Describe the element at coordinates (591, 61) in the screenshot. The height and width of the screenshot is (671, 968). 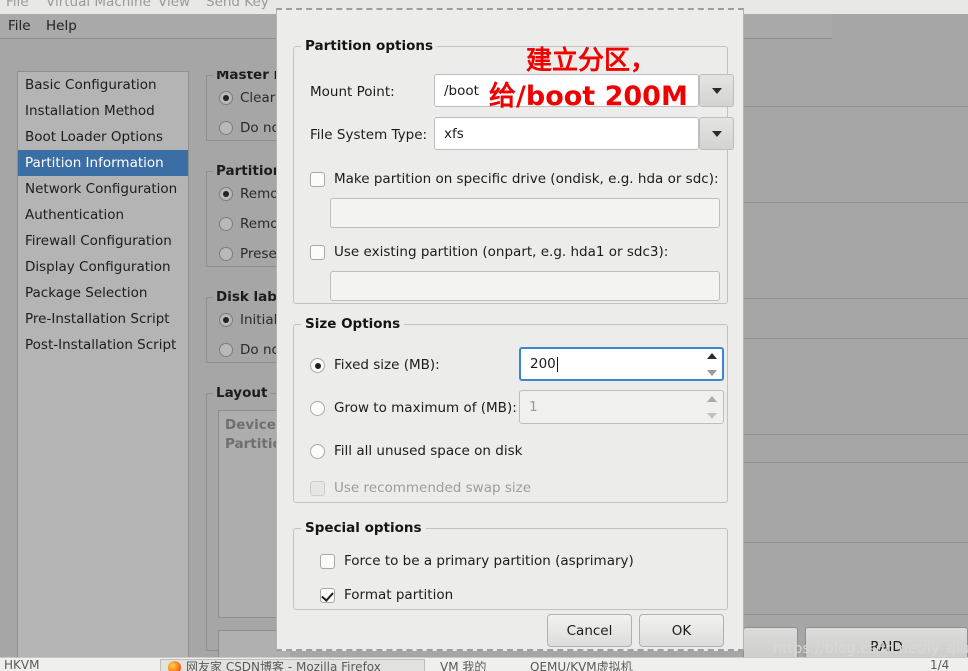
I see `annotation-create-partition: 建立分区，` at that location.